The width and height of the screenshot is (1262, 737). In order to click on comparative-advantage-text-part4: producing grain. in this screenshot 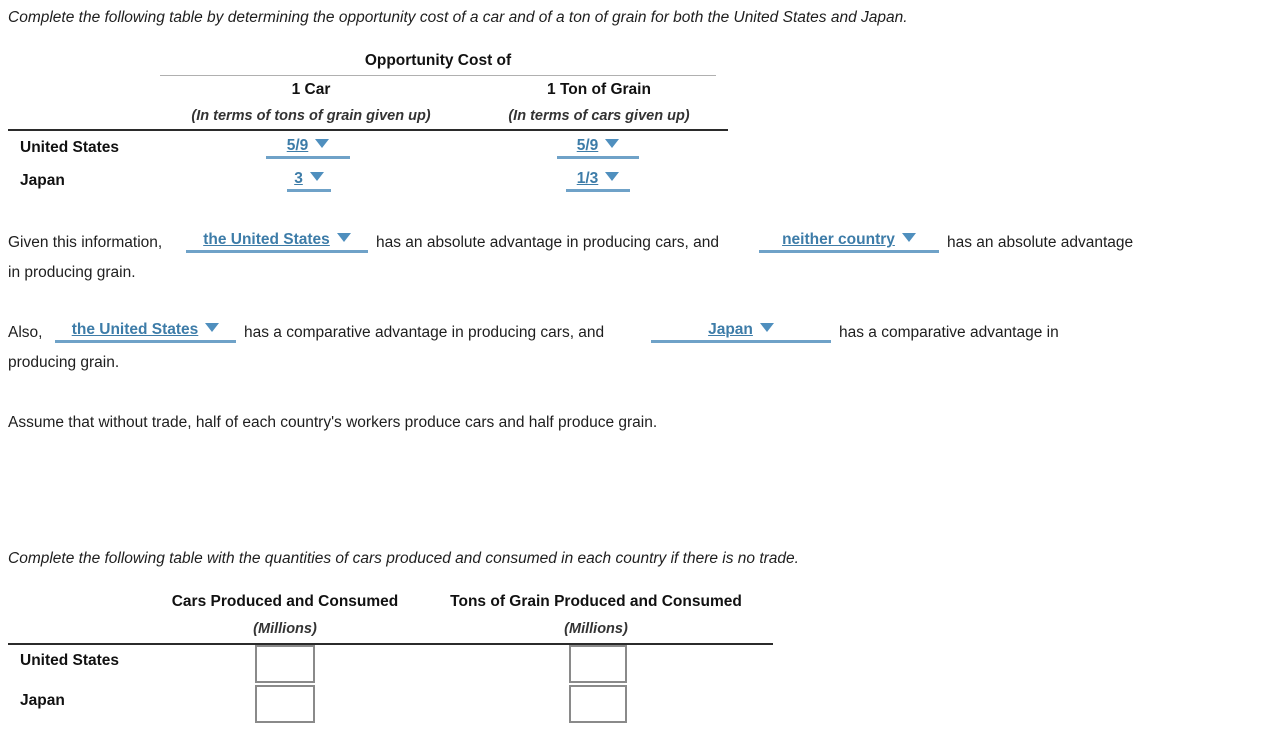, I will do `click(64, 362)`.